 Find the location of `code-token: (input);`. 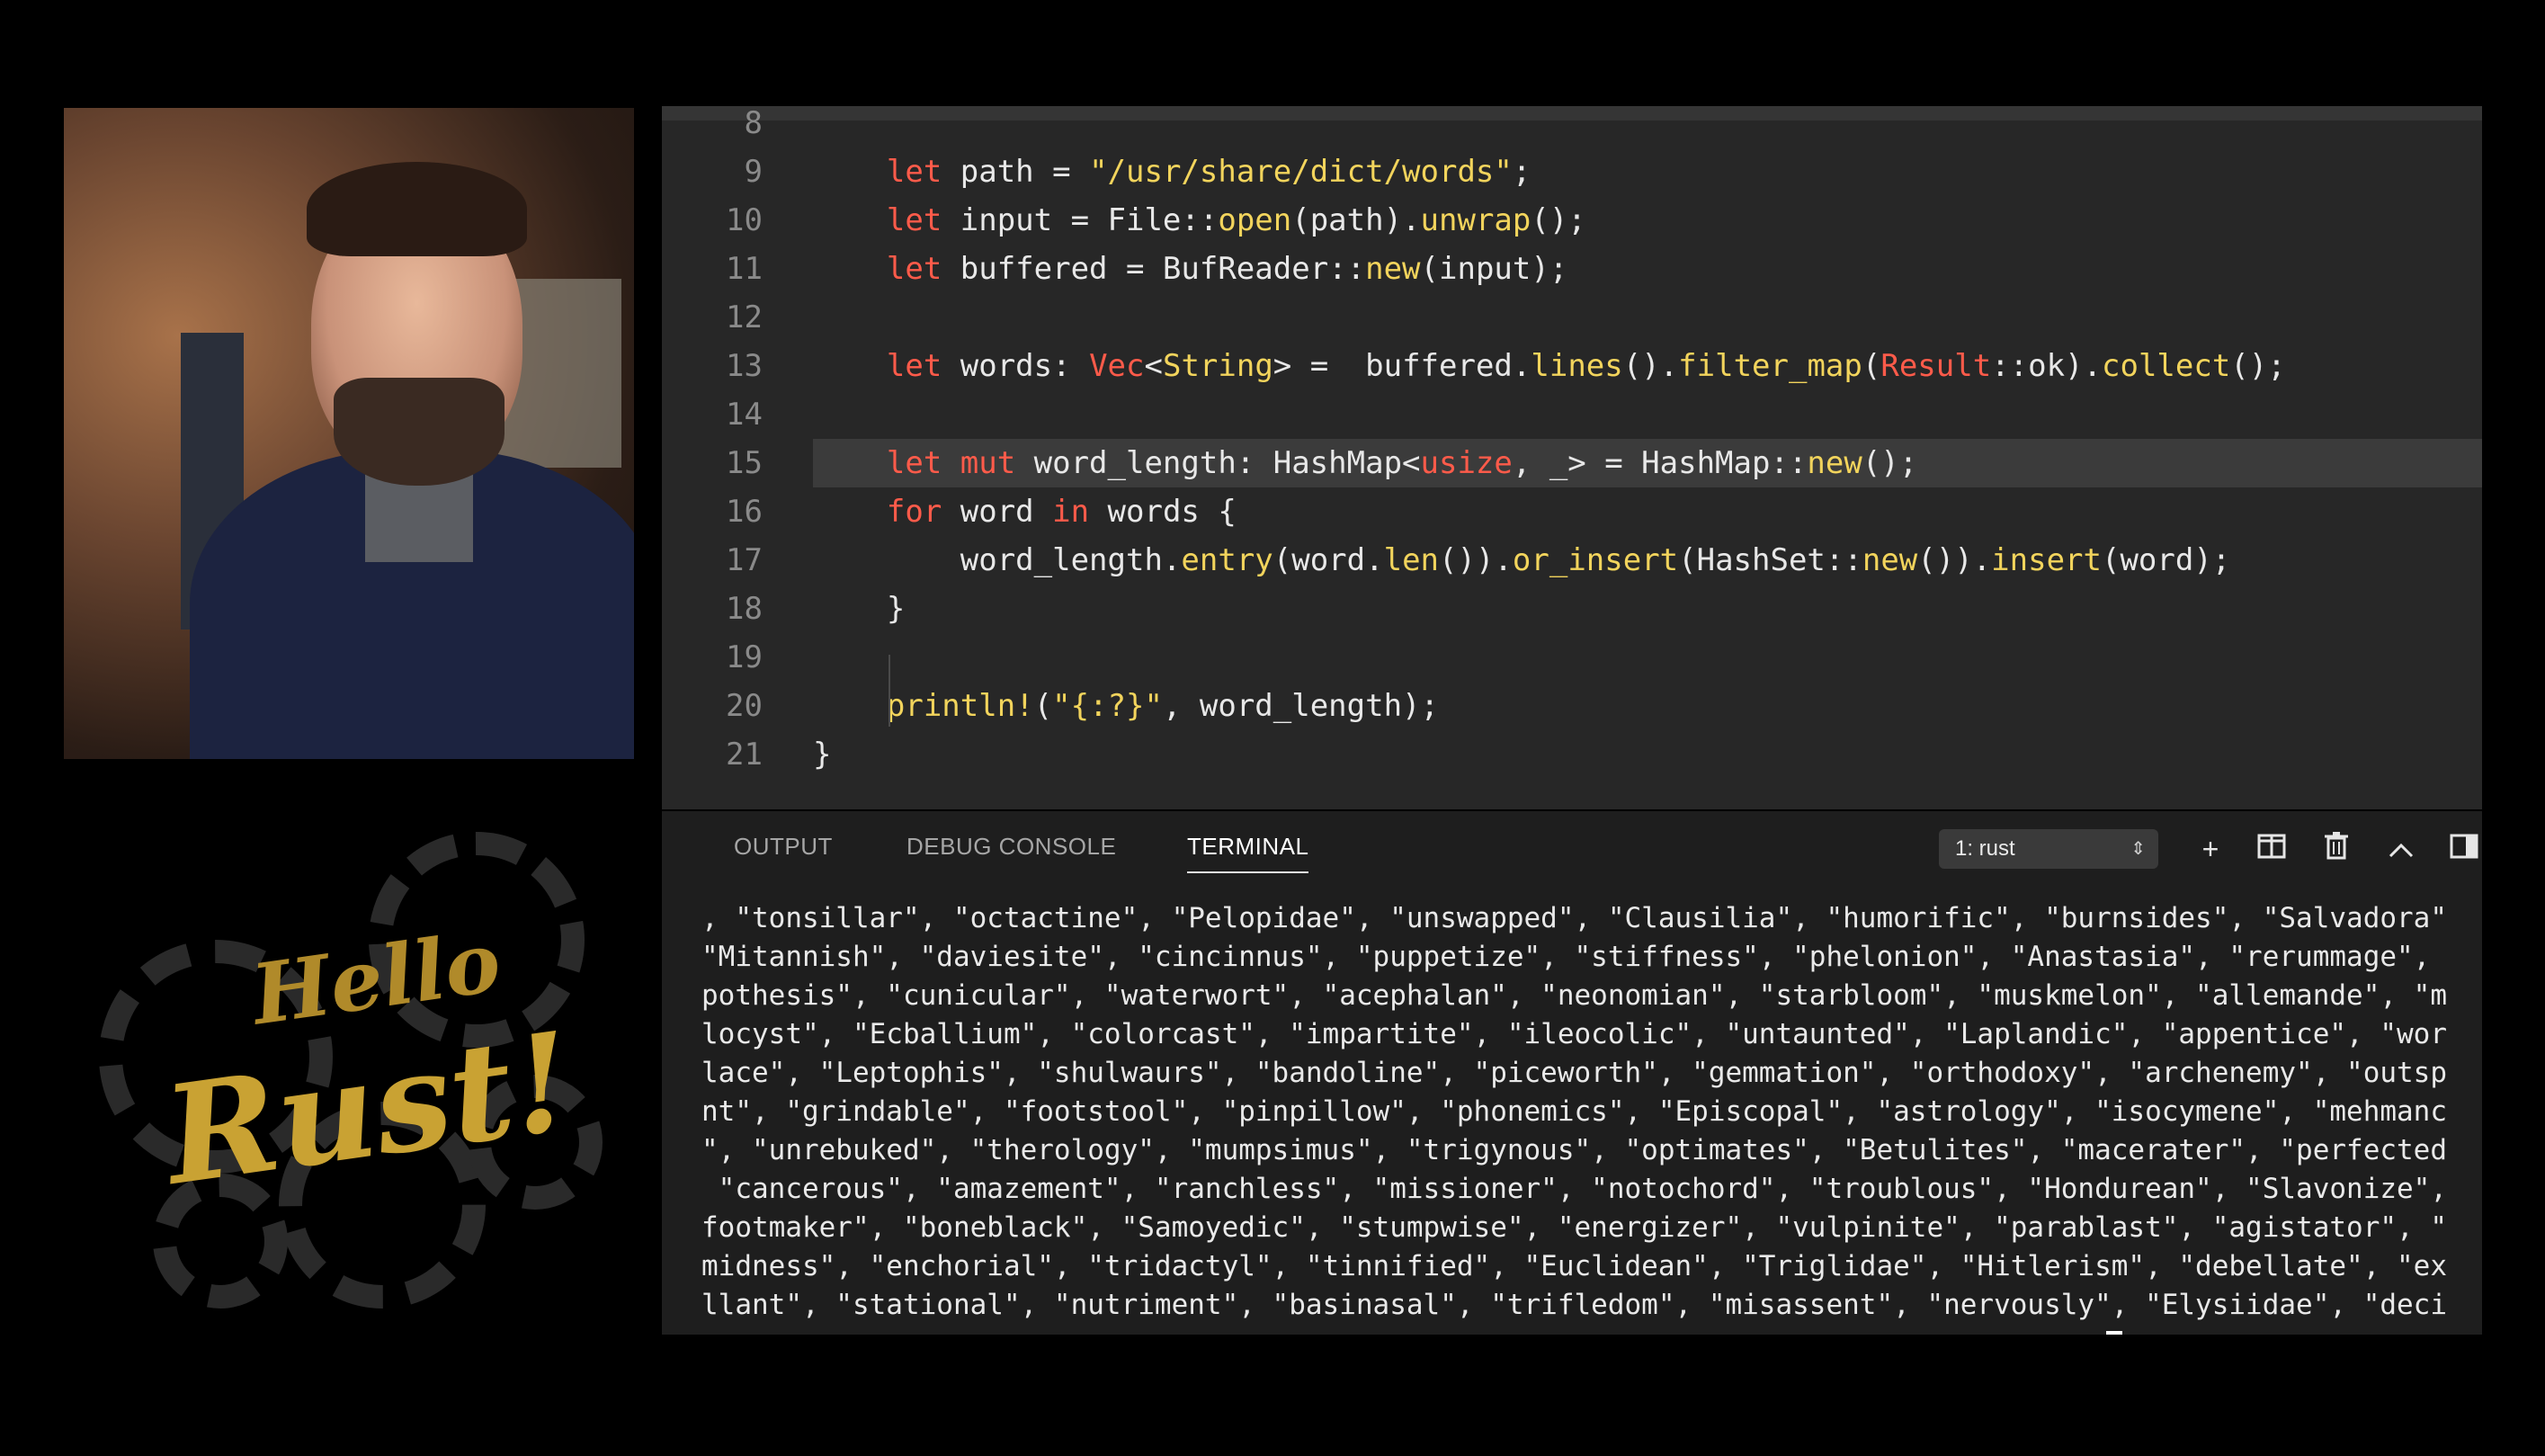

code-token: (input); is located at coordinates (1494, 269).